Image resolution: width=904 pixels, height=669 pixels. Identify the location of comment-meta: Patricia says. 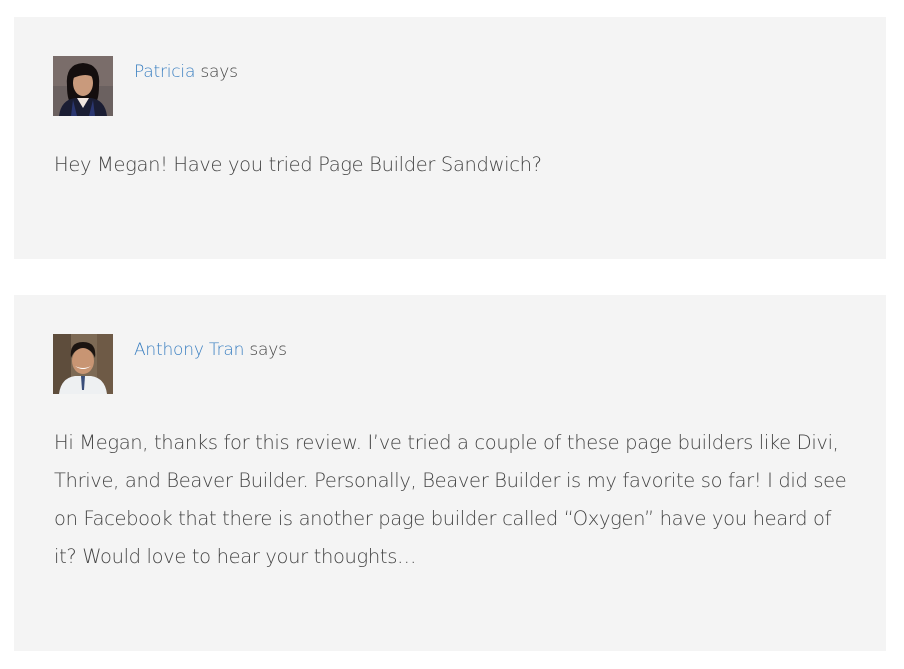
(186, 72).